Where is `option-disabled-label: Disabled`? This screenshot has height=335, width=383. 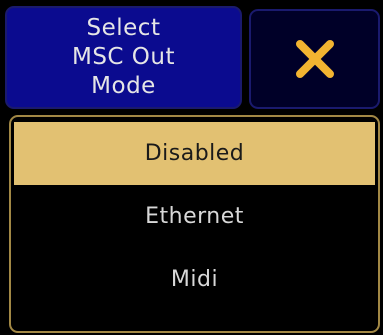
option-disabled-label: Disabled is located at coordinates (194, 153).